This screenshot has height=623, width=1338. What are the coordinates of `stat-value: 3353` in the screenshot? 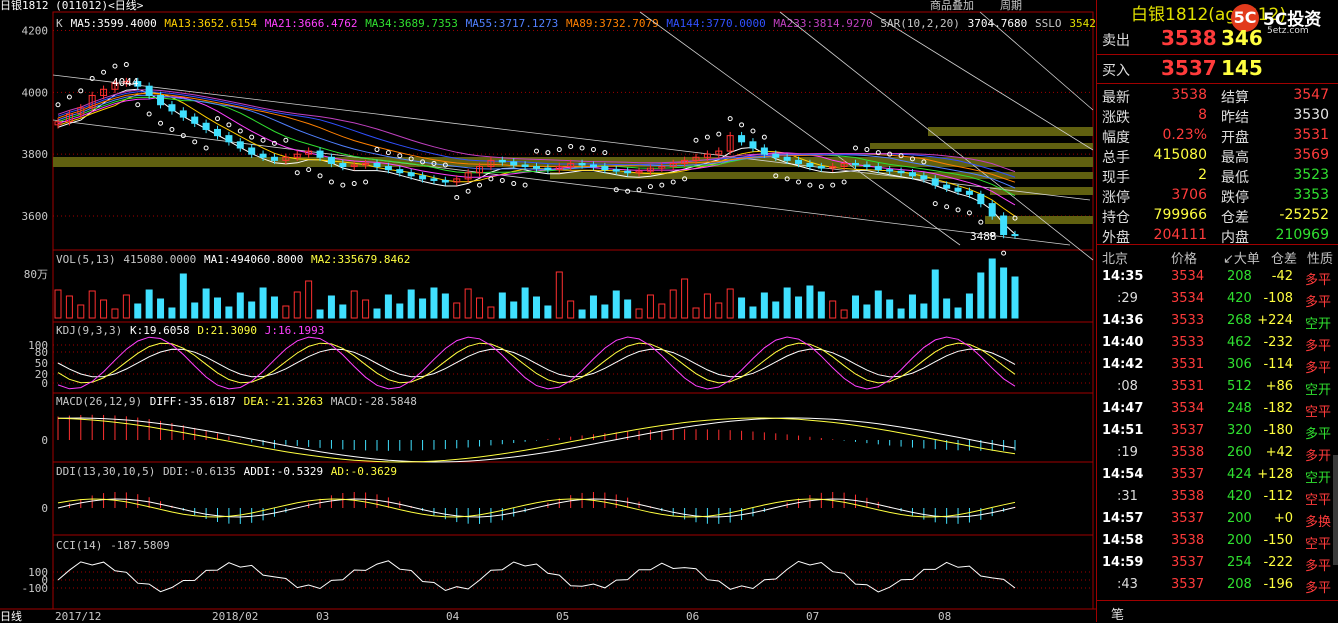 It's located at (1311, 195).